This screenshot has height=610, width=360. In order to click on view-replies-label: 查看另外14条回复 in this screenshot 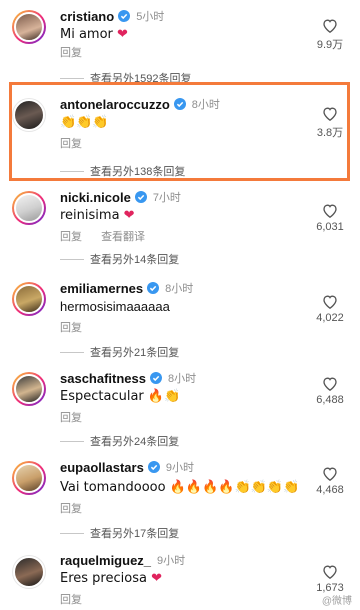, I will do `click(135, 260)`.